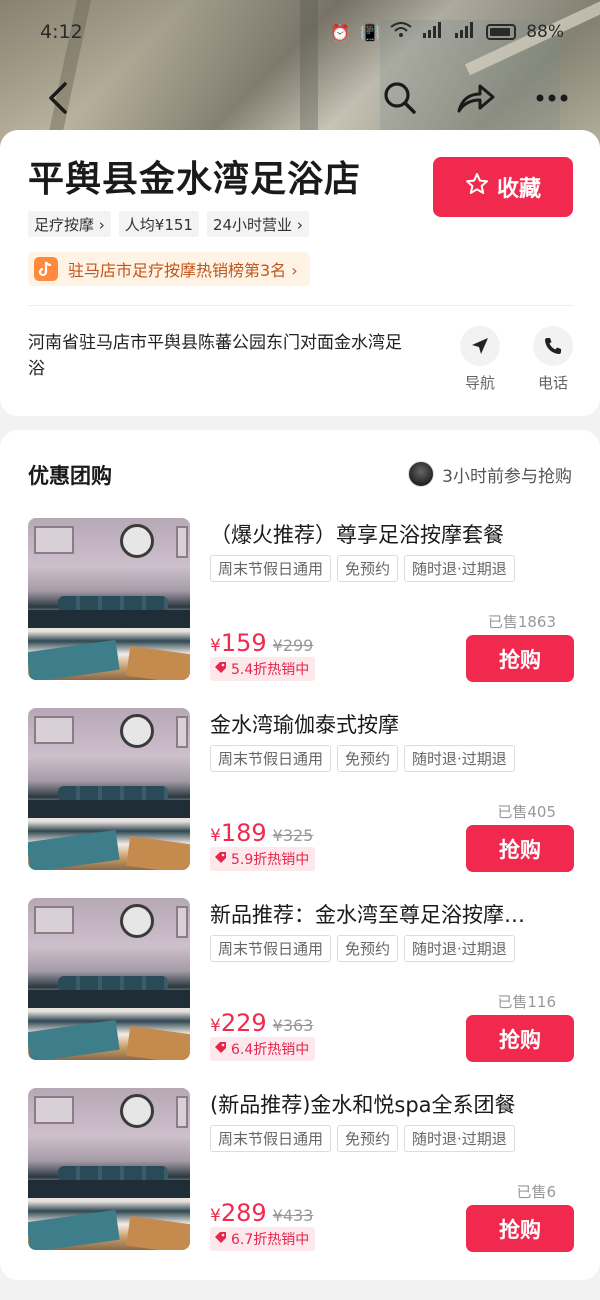 This screenshot has width=600, height=1300. I want to click on douyin-logo-icon, so click(46, 269).